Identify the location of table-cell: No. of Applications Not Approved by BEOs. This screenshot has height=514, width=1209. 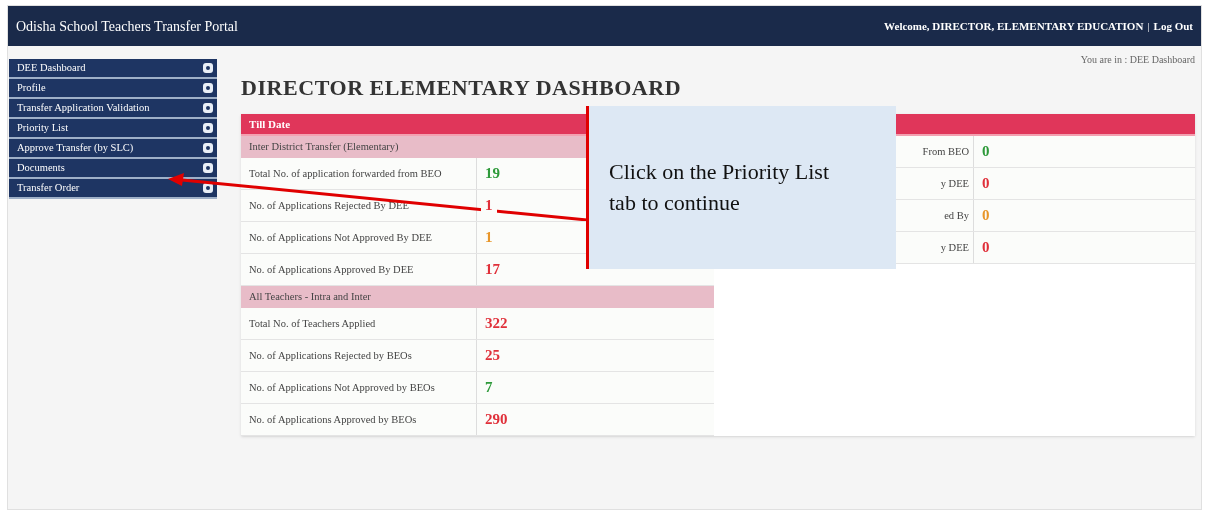
(359, 387).